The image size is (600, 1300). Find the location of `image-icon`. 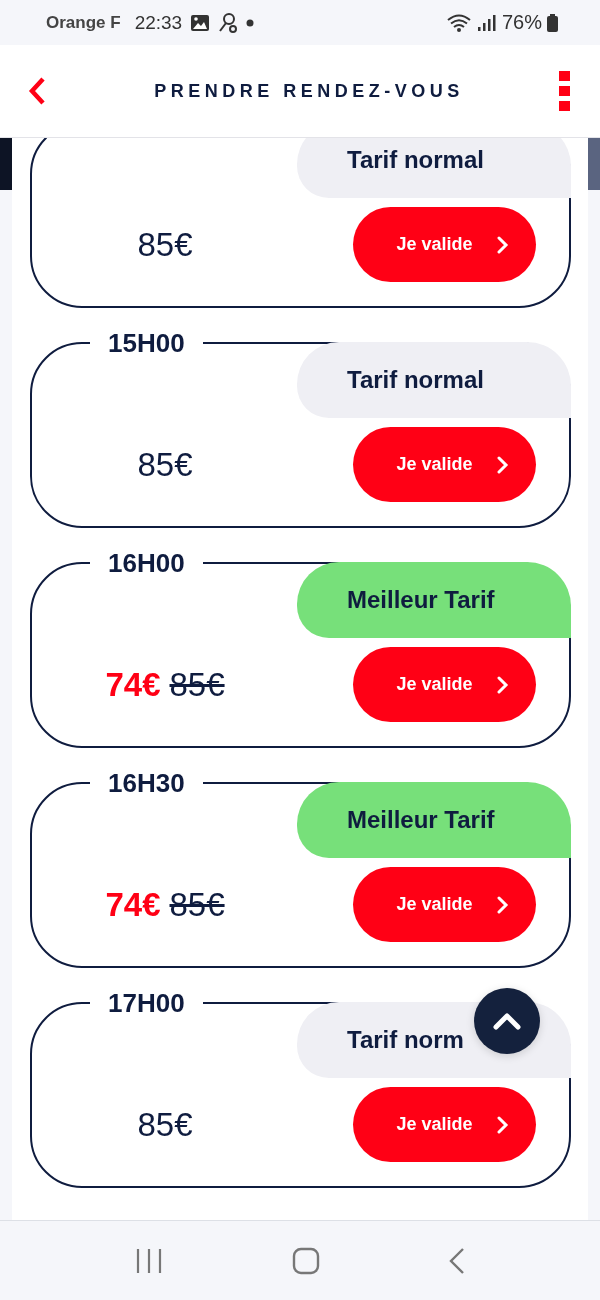

image-icon is located at coordinates (200, 22).